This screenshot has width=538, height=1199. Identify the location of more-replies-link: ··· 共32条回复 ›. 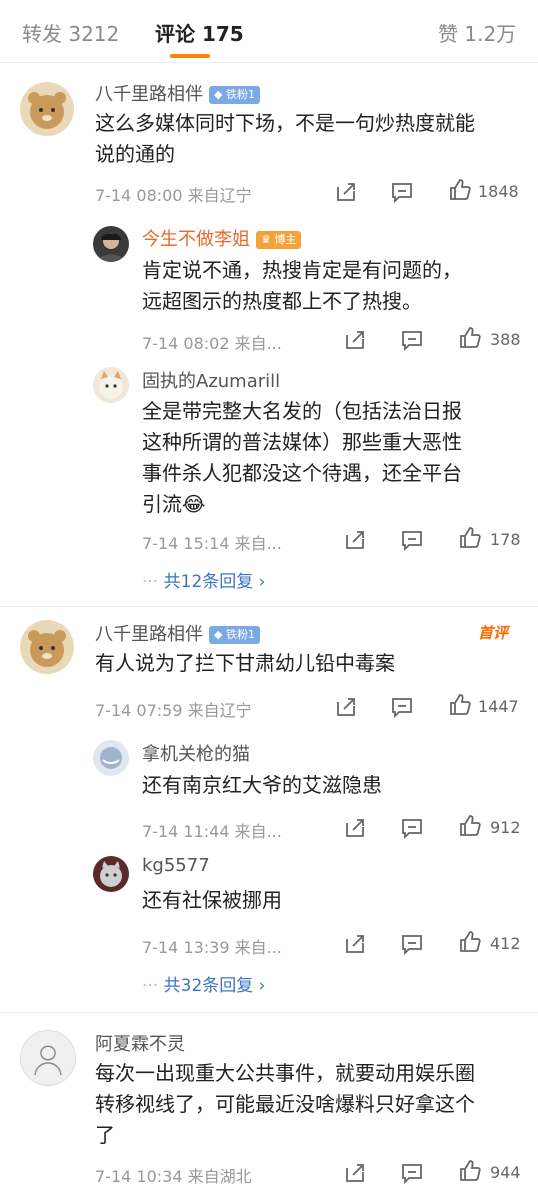
(203, 983).